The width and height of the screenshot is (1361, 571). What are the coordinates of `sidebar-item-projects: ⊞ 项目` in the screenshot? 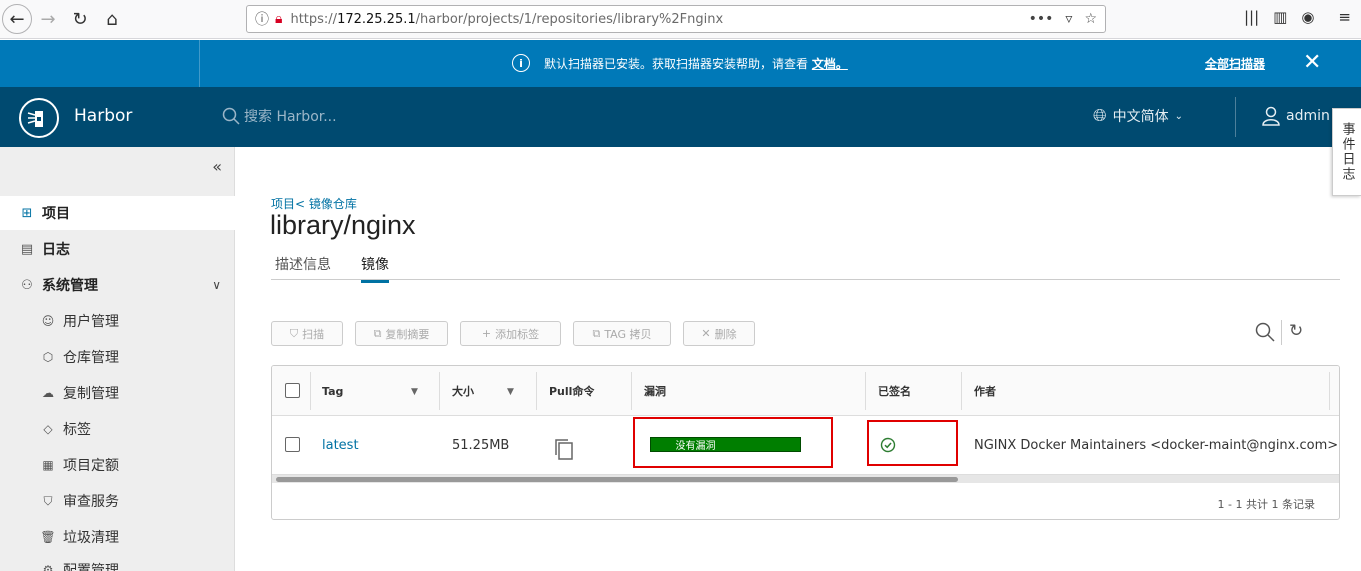 It's located at (117, 213).